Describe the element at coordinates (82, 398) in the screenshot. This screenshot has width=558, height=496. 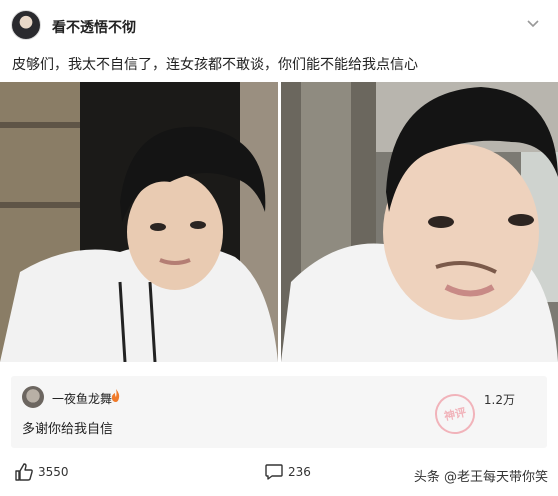
I see `commenter-name: 一夜鱼龙舞` at that location.